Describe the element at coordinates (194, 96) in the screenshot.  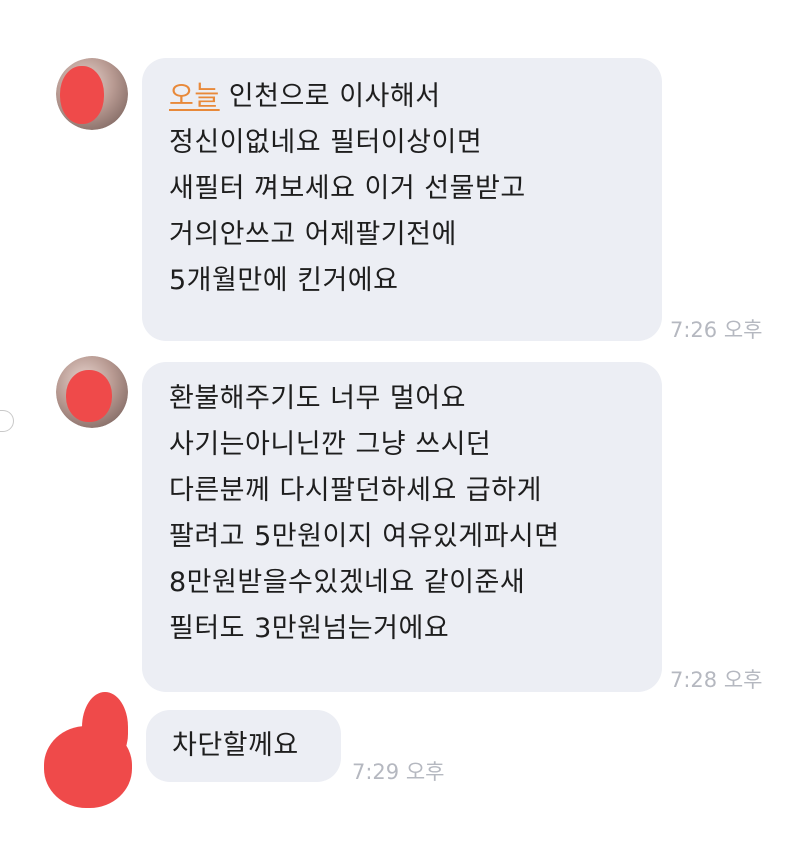
I see `highlighted-word: 오늘` at that location.